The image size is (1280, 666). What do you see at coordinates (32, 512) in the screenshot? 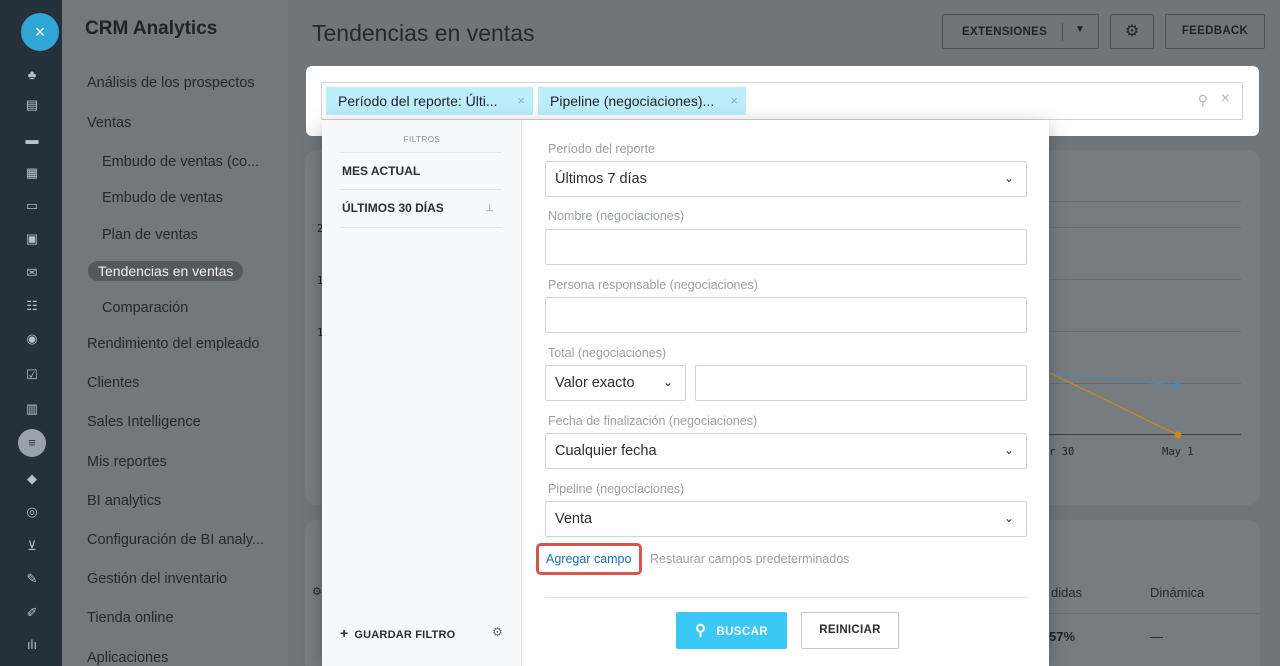
I see `target-icon: ◎` at bounding box center [32, 512].